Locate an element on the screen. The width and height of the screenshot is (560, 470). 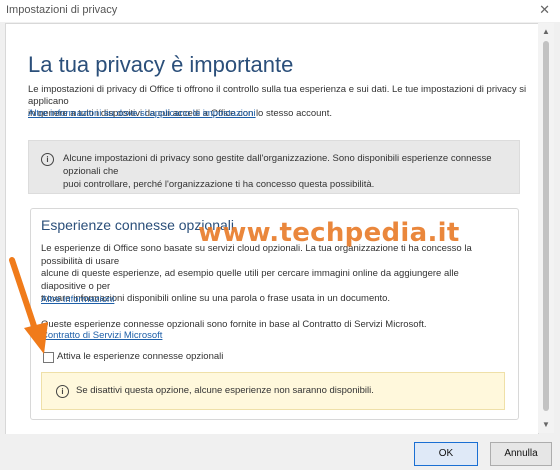
ok-button: OK is located at coordinates (446, 454).